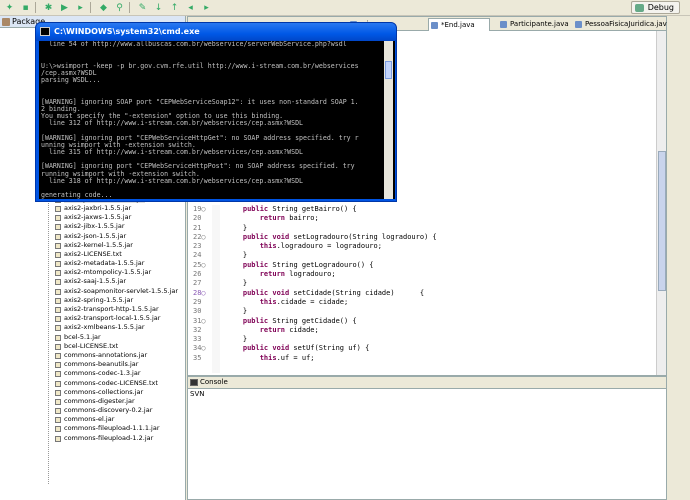  What do you see at coordinates (503, 24) in the screenshot?
I see `java-file-icon` at bounding box center [503, 24].